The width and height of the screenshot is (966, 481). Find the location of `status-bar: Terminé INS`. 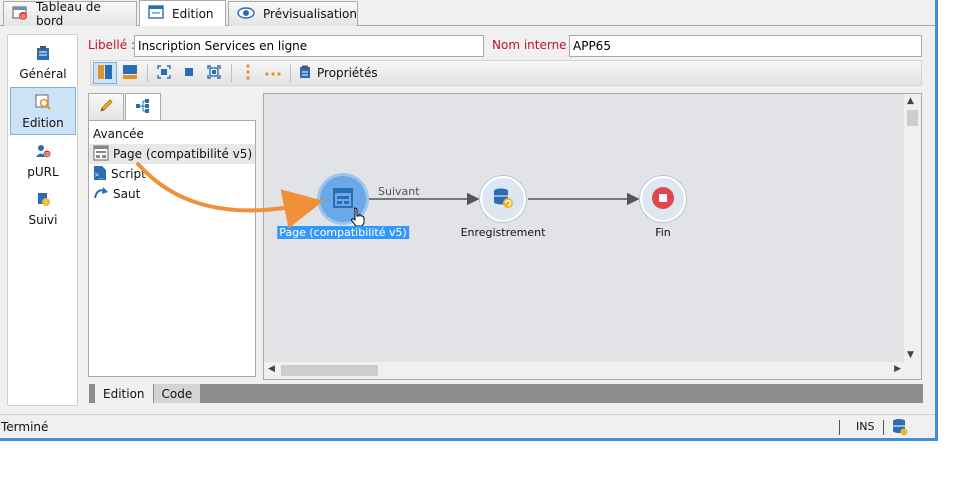

status-bar: Terminé INS is located at coordinates (467, 426).